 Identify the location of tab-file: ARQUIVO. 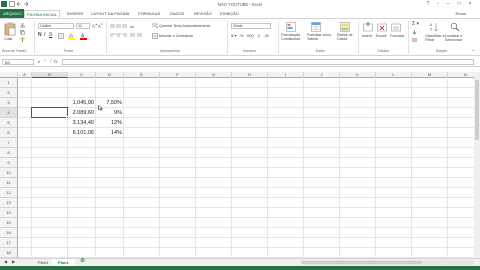
(12, 13).